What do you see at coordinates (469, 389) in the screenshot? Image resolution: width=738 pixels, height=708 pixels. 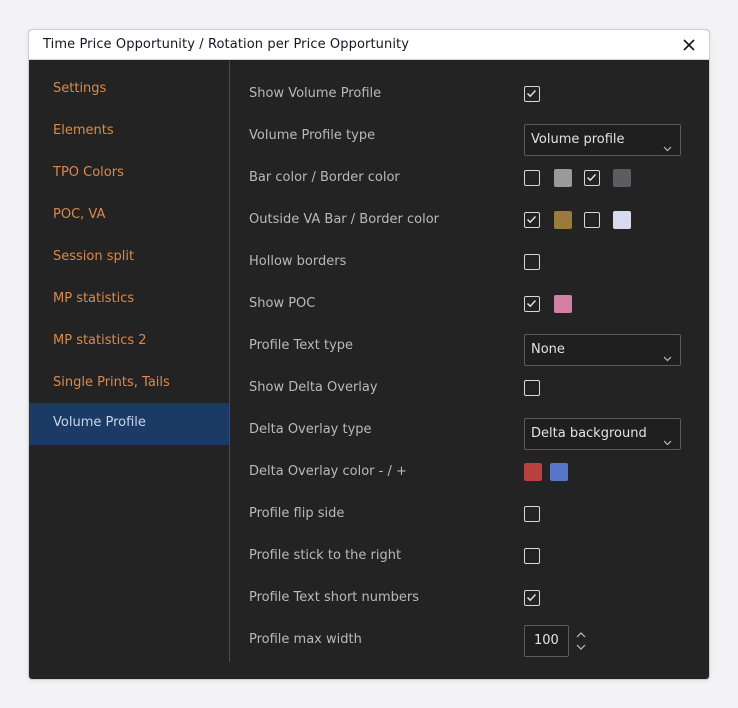 I see `row-show-delta-overlay: Show Delta Overlay` at bounding box center [469, 389].